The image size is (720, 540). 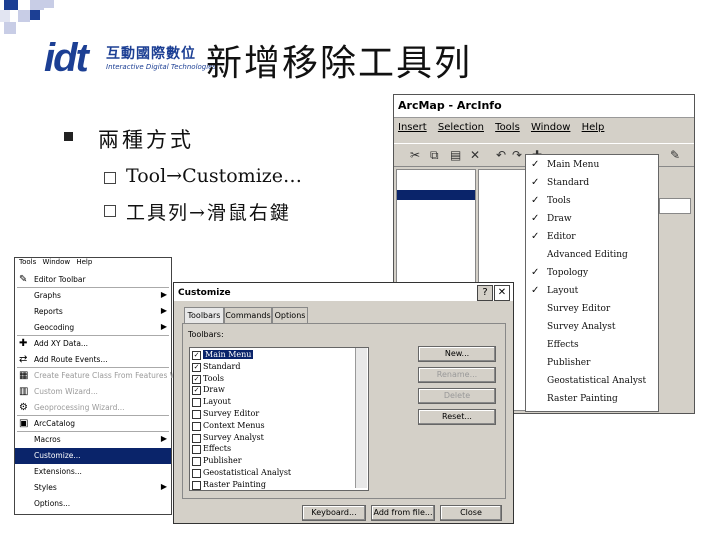 What do you see at coordinates (592, 328) in the screenshot?
I see `context-menu-item-survey-analyst: Survey Analyst` at bounding box center [592, 328].